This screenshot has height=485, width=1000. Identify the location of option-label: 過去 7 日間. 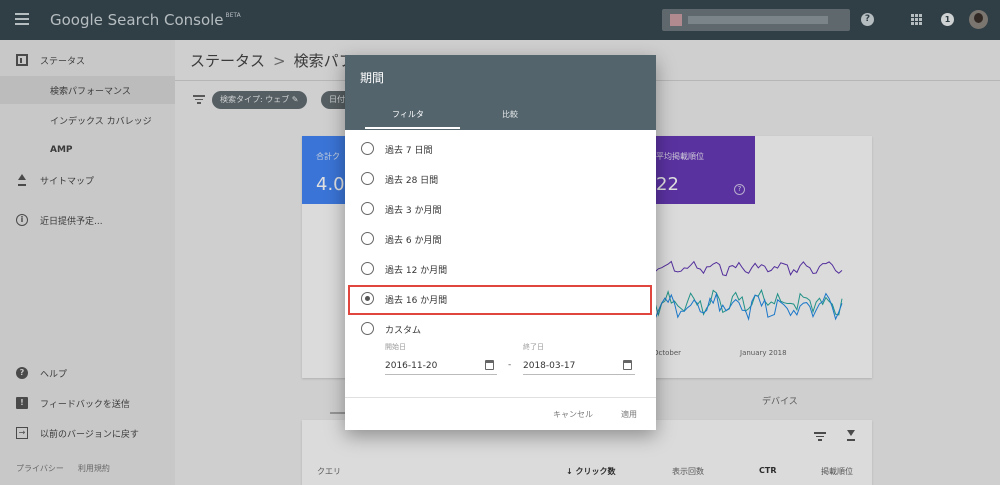
(409, 151).